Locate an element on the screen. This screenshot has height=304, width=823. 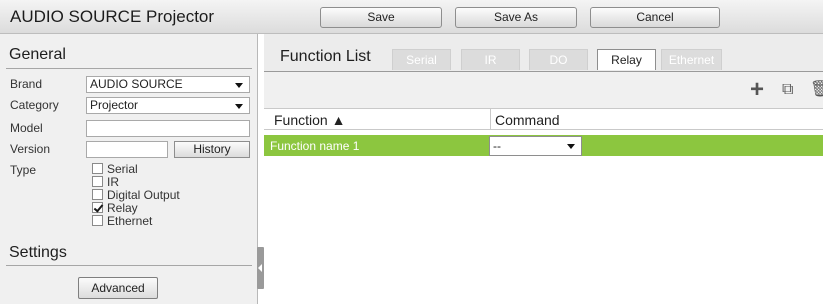
checkbox-label: Digital Output is located at coordinates (143, 195).